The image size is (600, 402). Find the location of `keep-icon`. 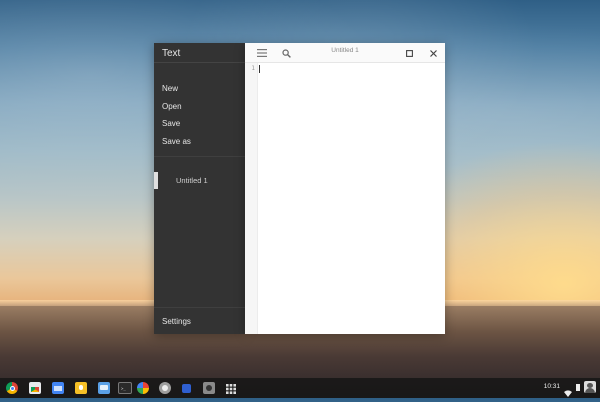

keep-icon is located at coordinates (81, 388).